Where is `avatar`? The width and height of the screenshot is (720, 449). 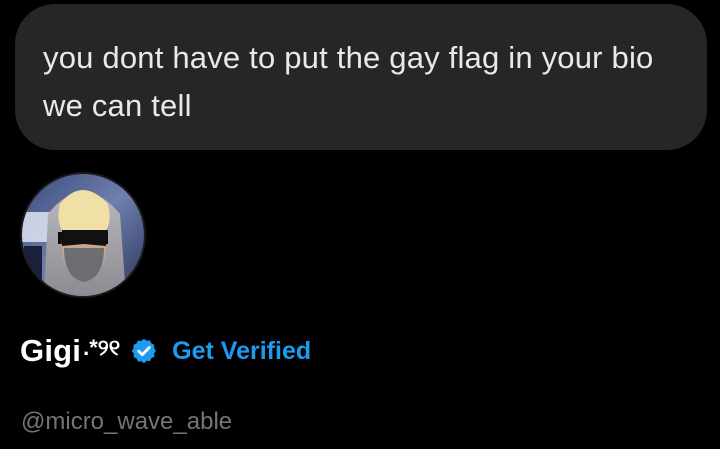 avatar is located at coordinates (83, 235).